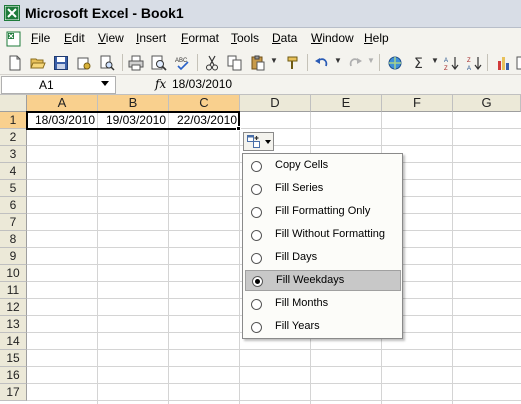 The height and width of the screenshot is (404, 521). Describe the element at coordinates (346, 103) in the screenshot. I see `column-header-e: E` at that location.